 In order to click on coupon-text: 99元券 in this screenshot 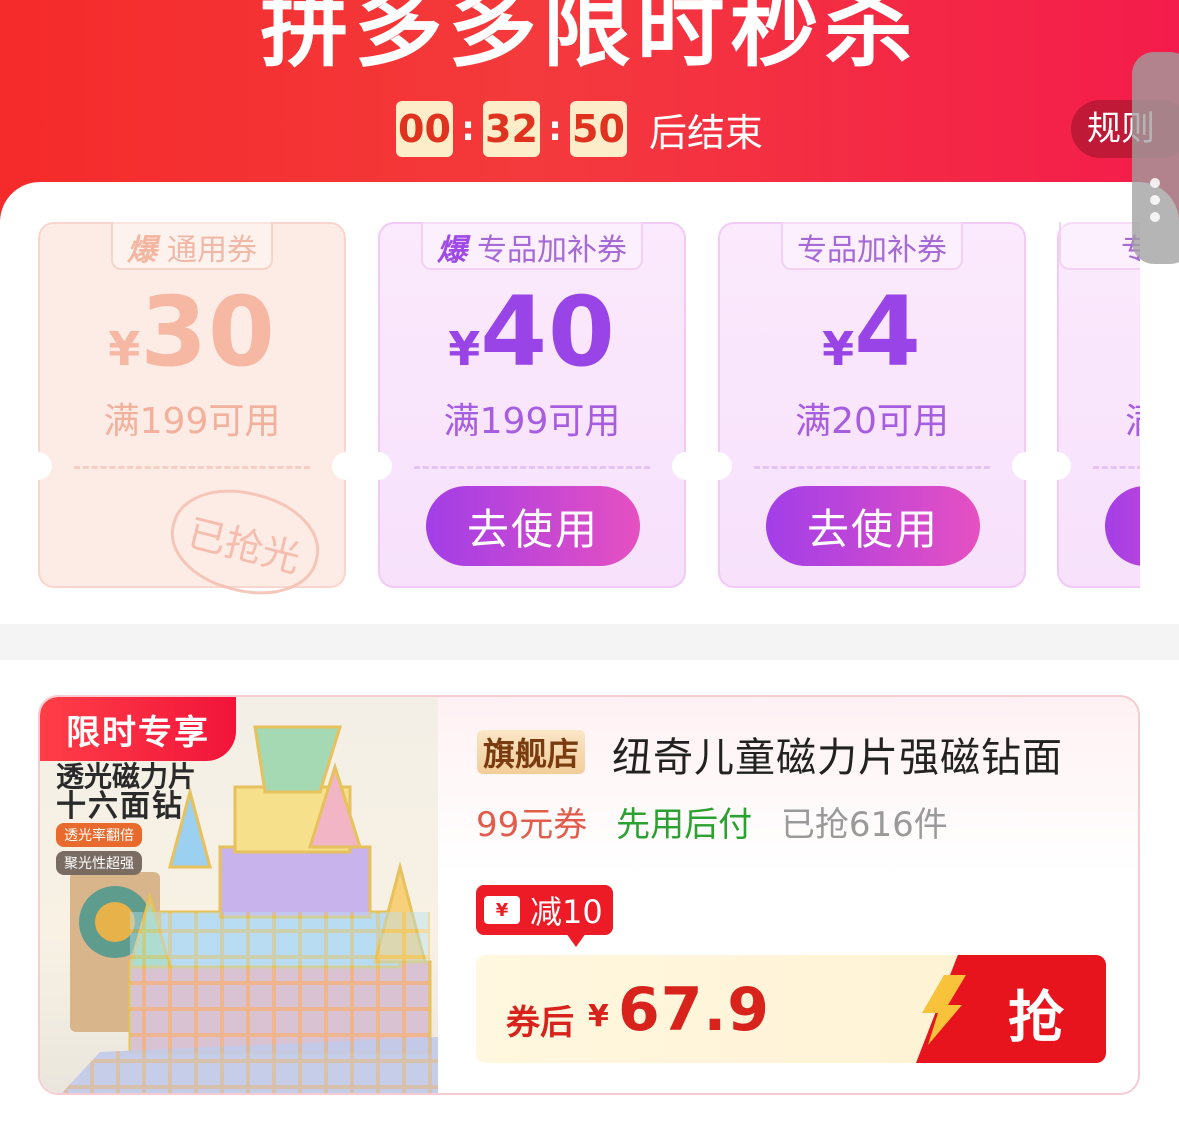, I will do `click(532, 825)`.